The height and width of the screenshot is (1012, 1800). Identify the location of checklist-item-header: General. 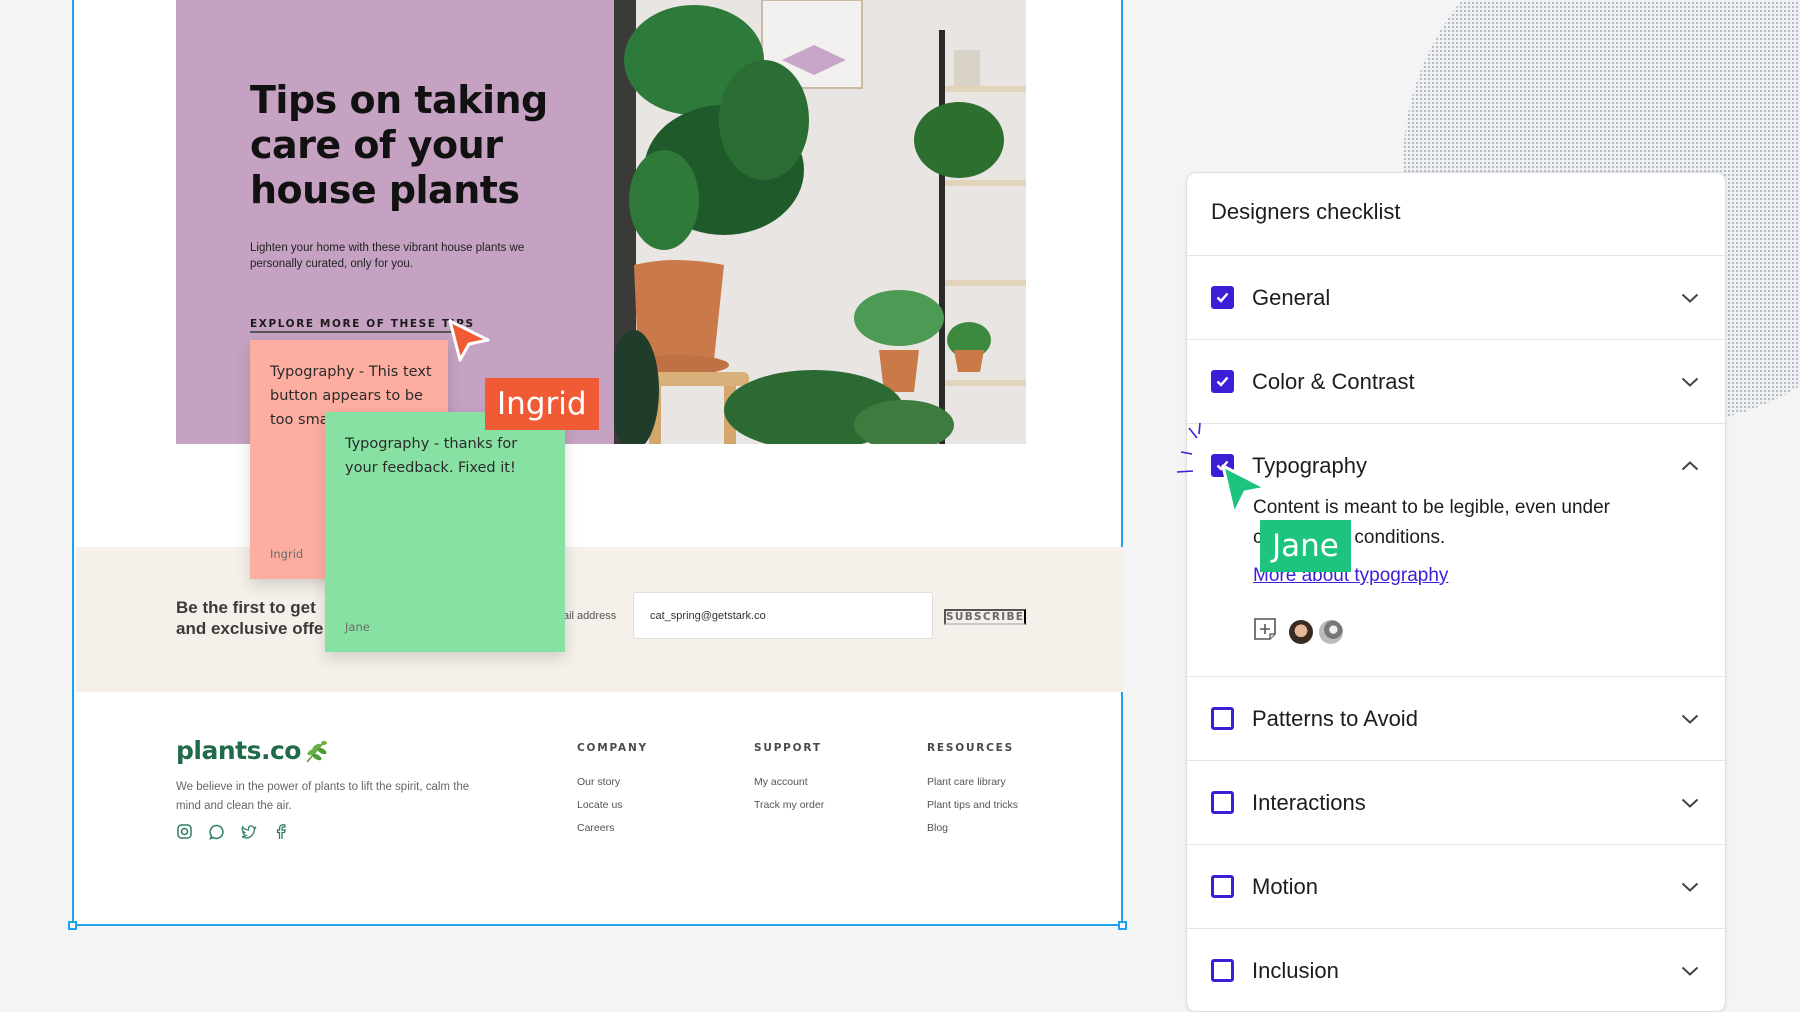
(1456, 297).